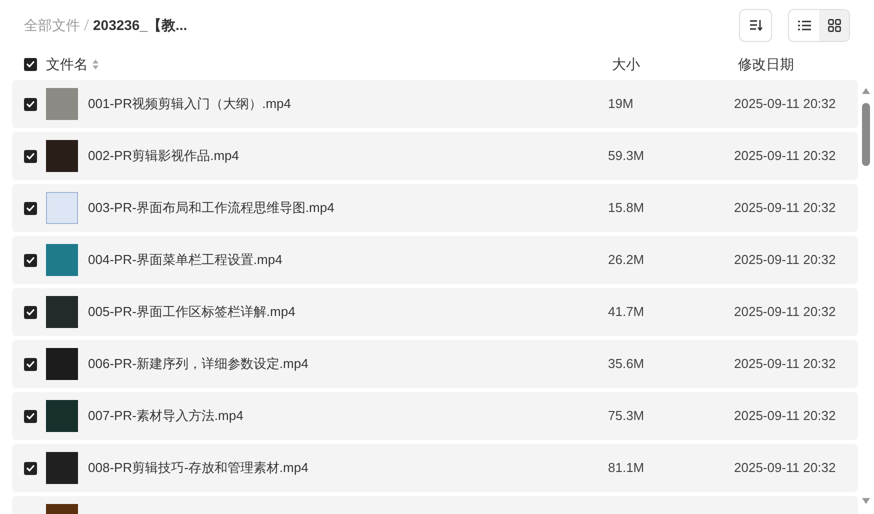 The image size is (874, 514). I want to click on sort-button, so click(755, 25).